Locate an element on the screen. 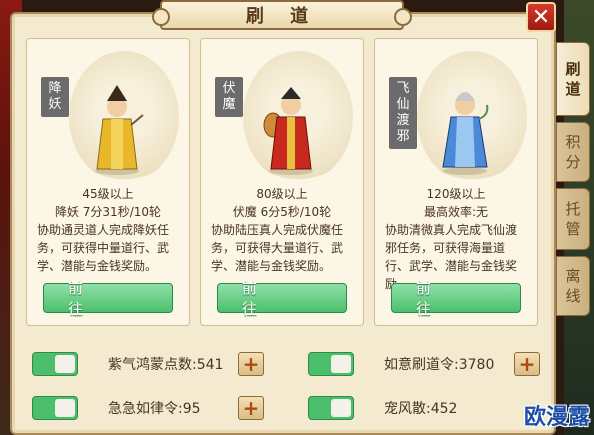 Image resolution: width=594 pixels, height=435 pixels. efficiency-stat: 最高效率:无 is located at coordinates (456, 212).